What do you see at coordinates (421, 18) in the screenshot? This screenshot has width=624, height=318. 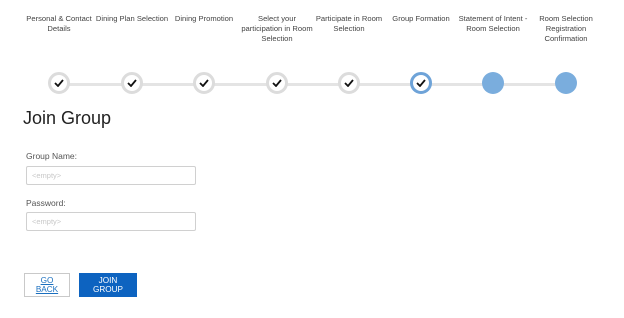 I see `step-label-group-formation: Group Formation` at bounding box center [421, 18].